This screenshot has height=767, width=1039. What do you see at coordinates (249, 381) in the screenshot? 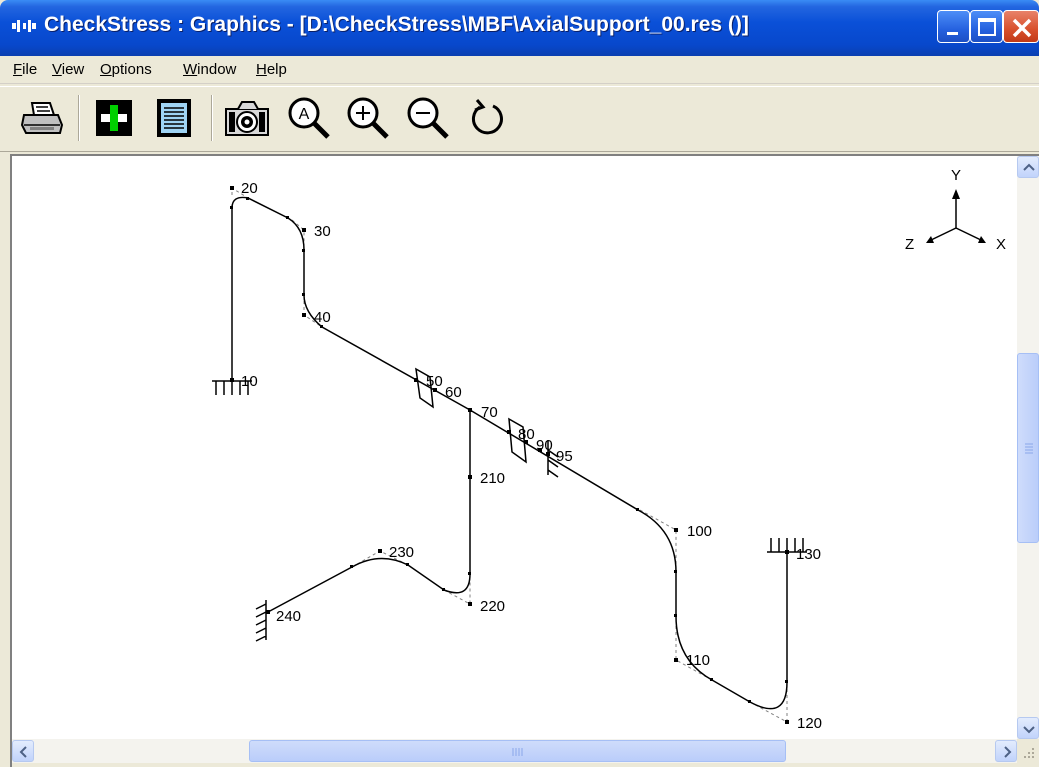
I see `node-label: 10` at bounding box center [249, 381].